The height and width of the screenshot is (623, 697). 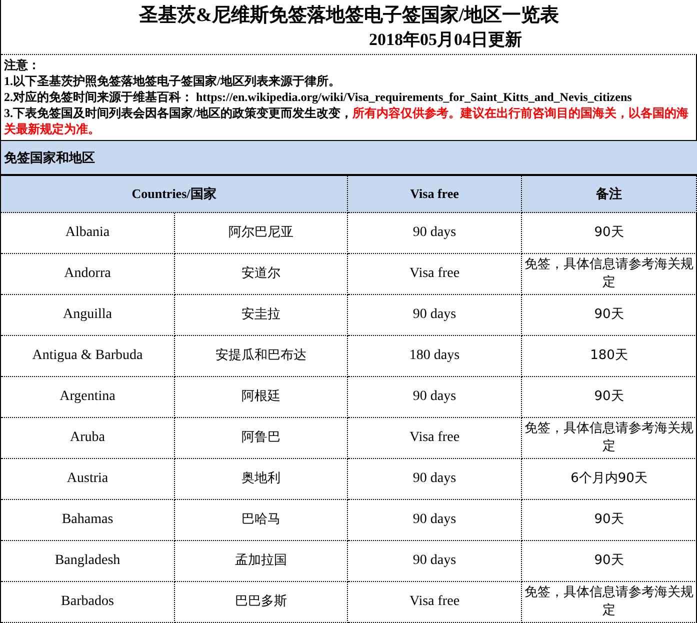 What do you see at coordinates (88, 561) in the screenshot?
I see `table-cell: Bangladesh` at bounding box center [88, 561].